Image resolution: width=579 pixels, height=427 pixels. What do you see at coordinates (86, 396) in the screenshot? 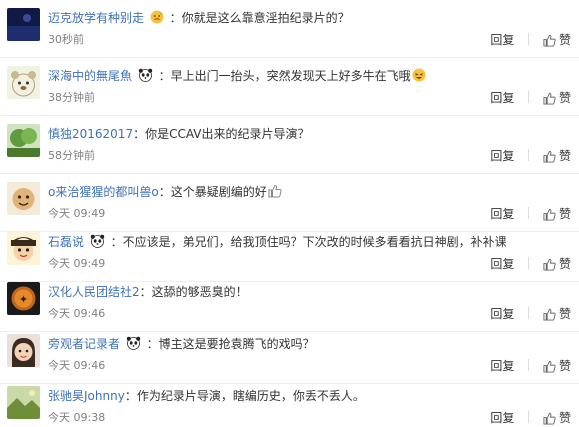
I see `username-link: 张驰昊Johnny` at bounding box center [86, 396].